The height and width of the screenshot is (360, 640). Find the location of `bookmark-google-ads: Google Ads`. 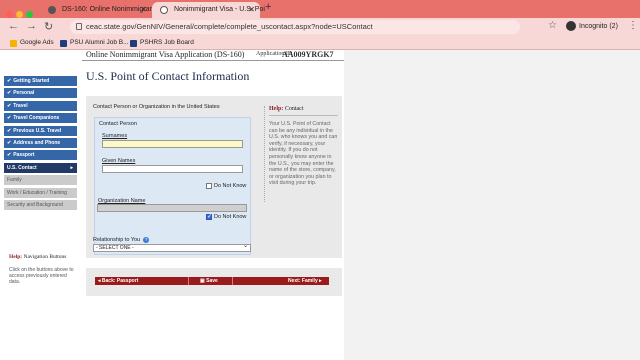

bookmark-google-ads: Google Ads is located at coordinates (32, 43).